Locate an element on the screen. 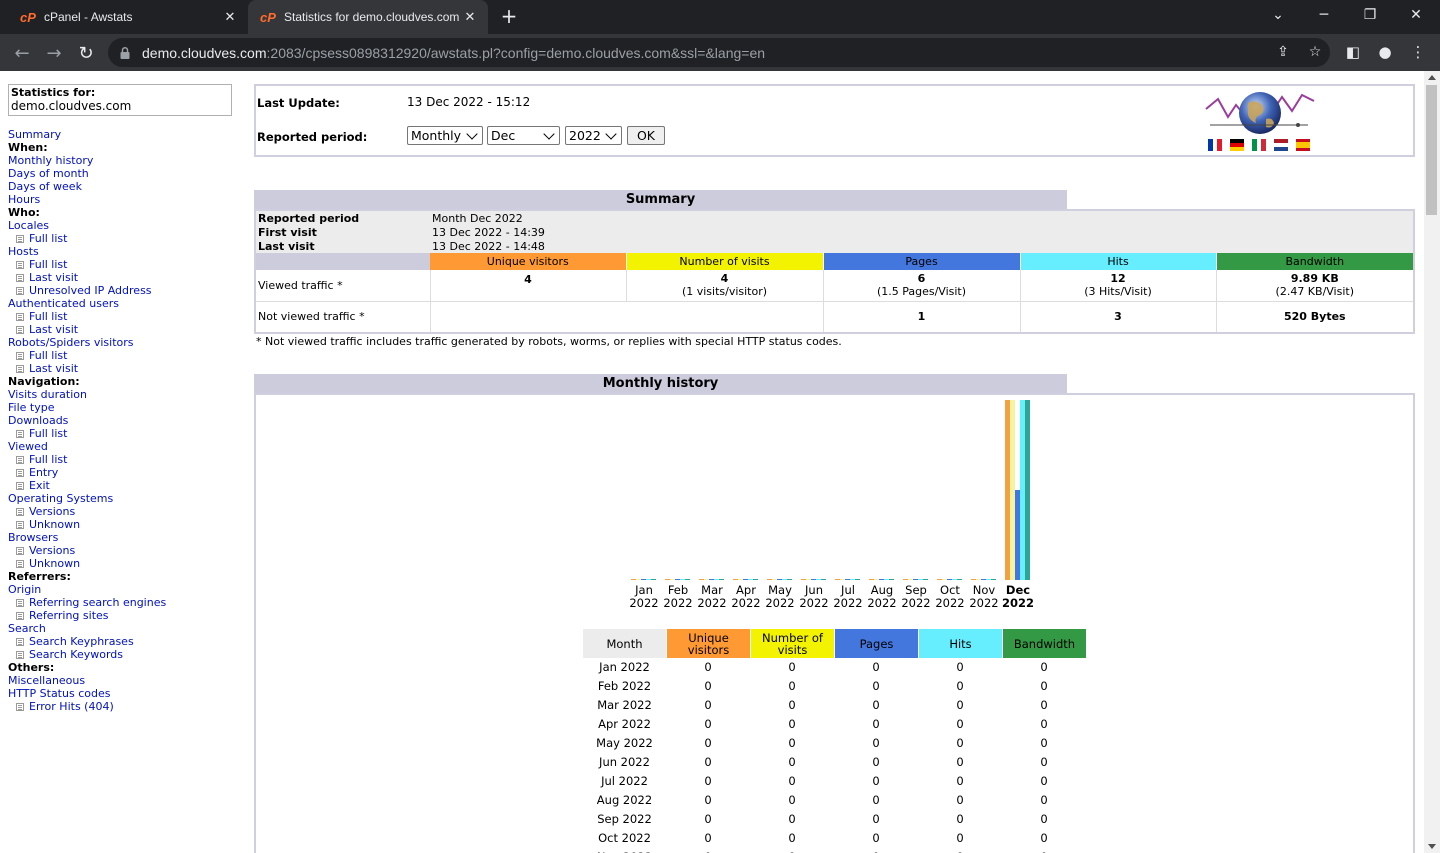 Image resolution: width=1440 pixels, height=853 pixels. restore-icon: ❐ is located at coordinates (1370, 15).